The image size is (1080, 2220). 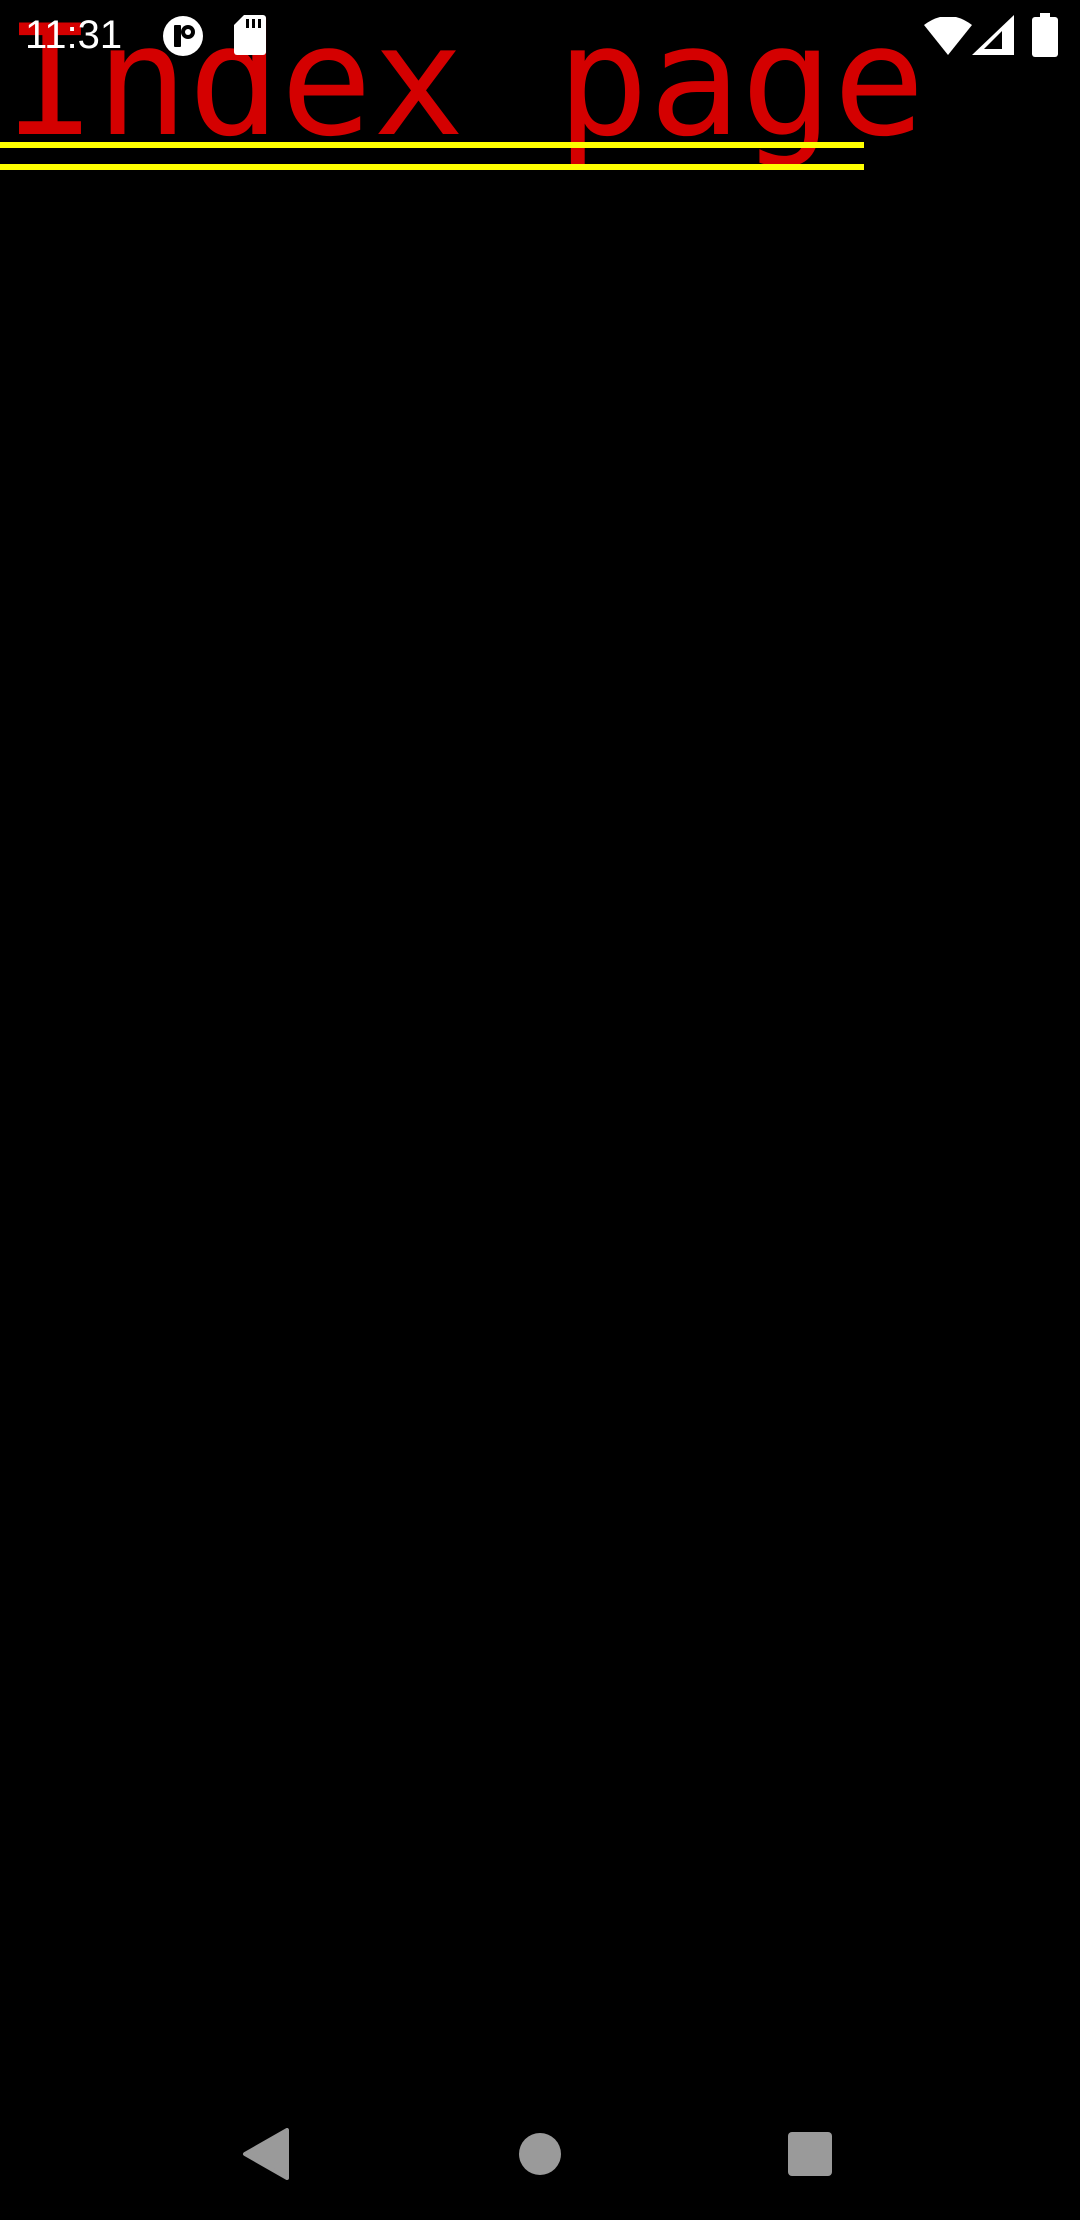 What do you see at coordinates (432, 145) in the screenshot?
I see `heading-rule-top` at bounding box center [432, 145].